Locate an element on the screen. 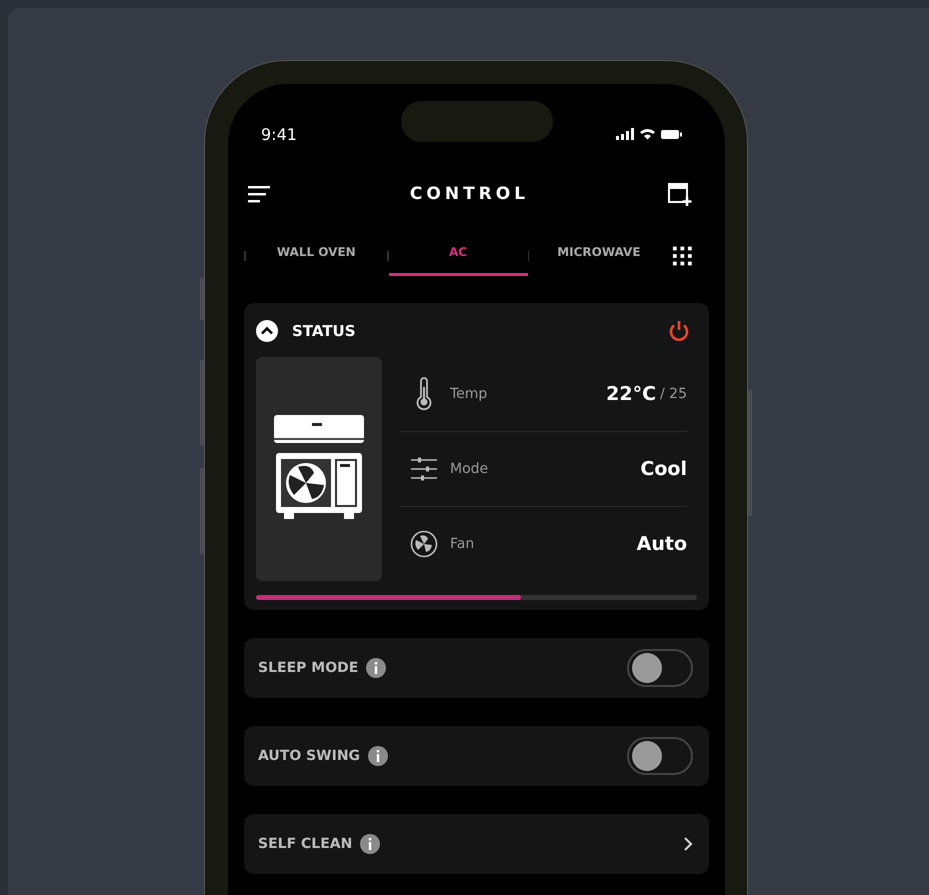 The height and width of the screenshot is (895, 929). fan-icon is located at coordinates (424, 544).